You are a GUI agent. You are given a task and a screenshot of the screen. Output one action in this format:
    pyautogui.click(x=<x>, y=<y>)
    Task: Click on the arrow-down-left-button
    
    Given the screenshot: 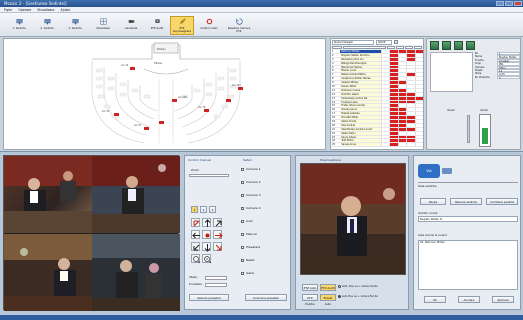 What is the action you would take?
    pyautogui.click(x=195, y=246)
    